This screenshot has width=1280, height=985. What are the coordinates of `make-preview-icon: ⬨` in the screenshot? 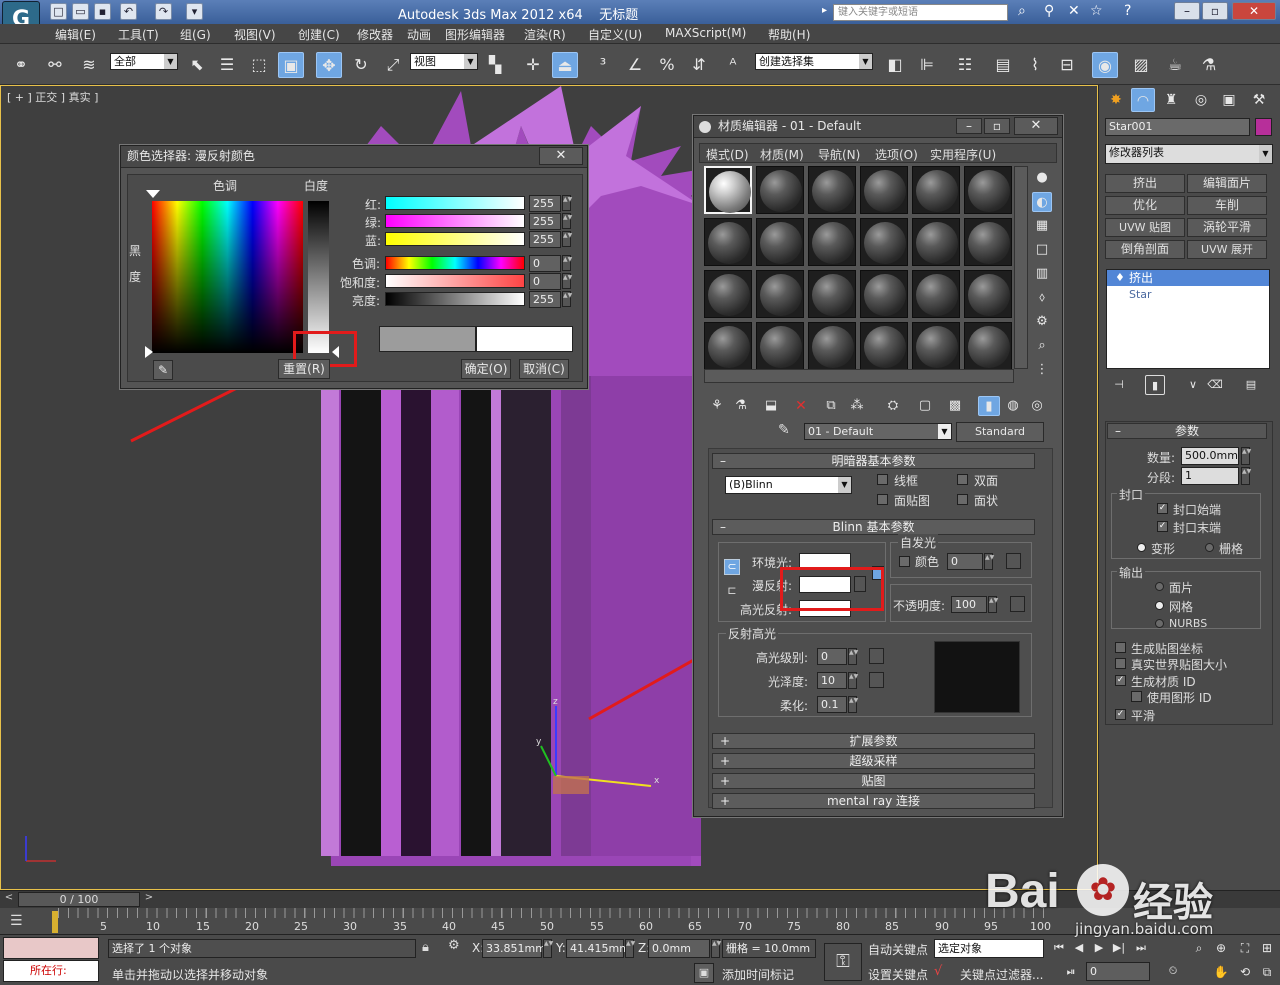 It's located at (1042, 298).